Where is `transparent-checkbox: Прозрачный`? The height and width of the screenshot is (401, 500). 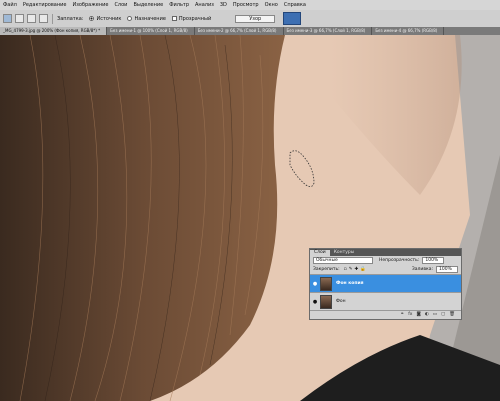 transparent-checkbox: Прозрачный is located at coordinates (191, 18).